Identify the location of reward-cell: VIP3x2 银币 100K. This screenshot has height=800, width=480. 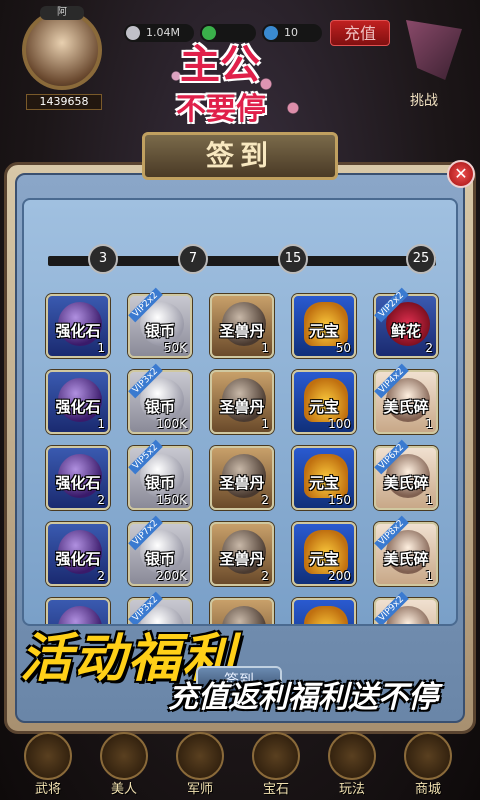
(160, 398).